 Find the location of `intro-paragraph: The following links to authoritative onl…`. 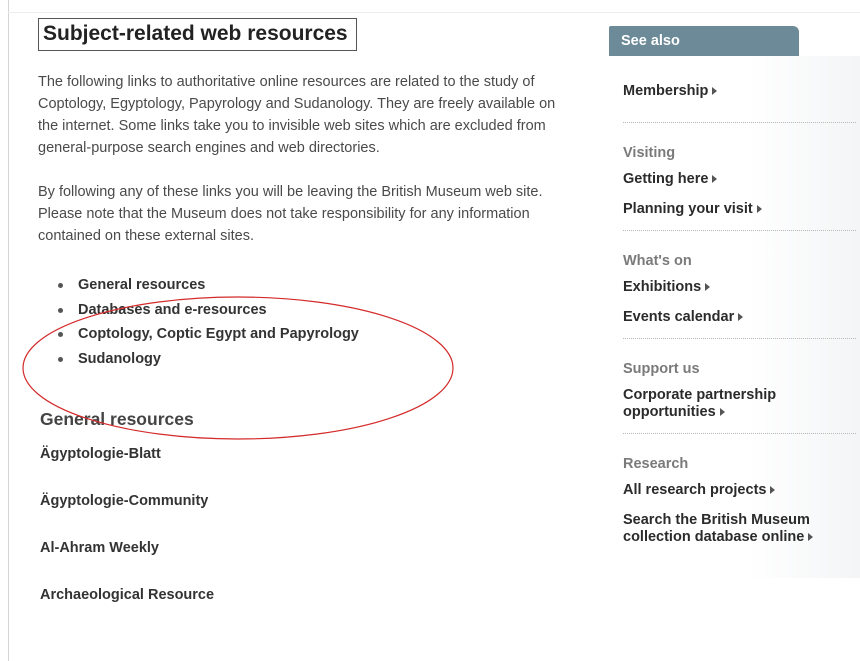

intro-paragraph: The following links to authoritative onl… is located at coordinates (297, 115).